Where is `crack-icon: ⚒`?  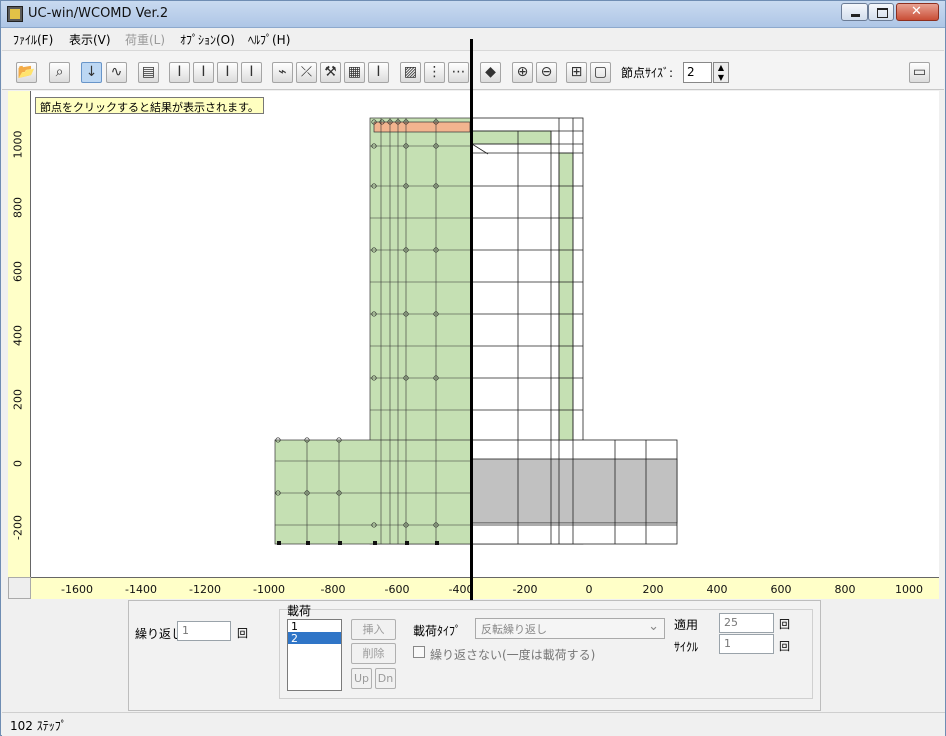
crack-icon: ⚒ is located at coordinates (330, 72).